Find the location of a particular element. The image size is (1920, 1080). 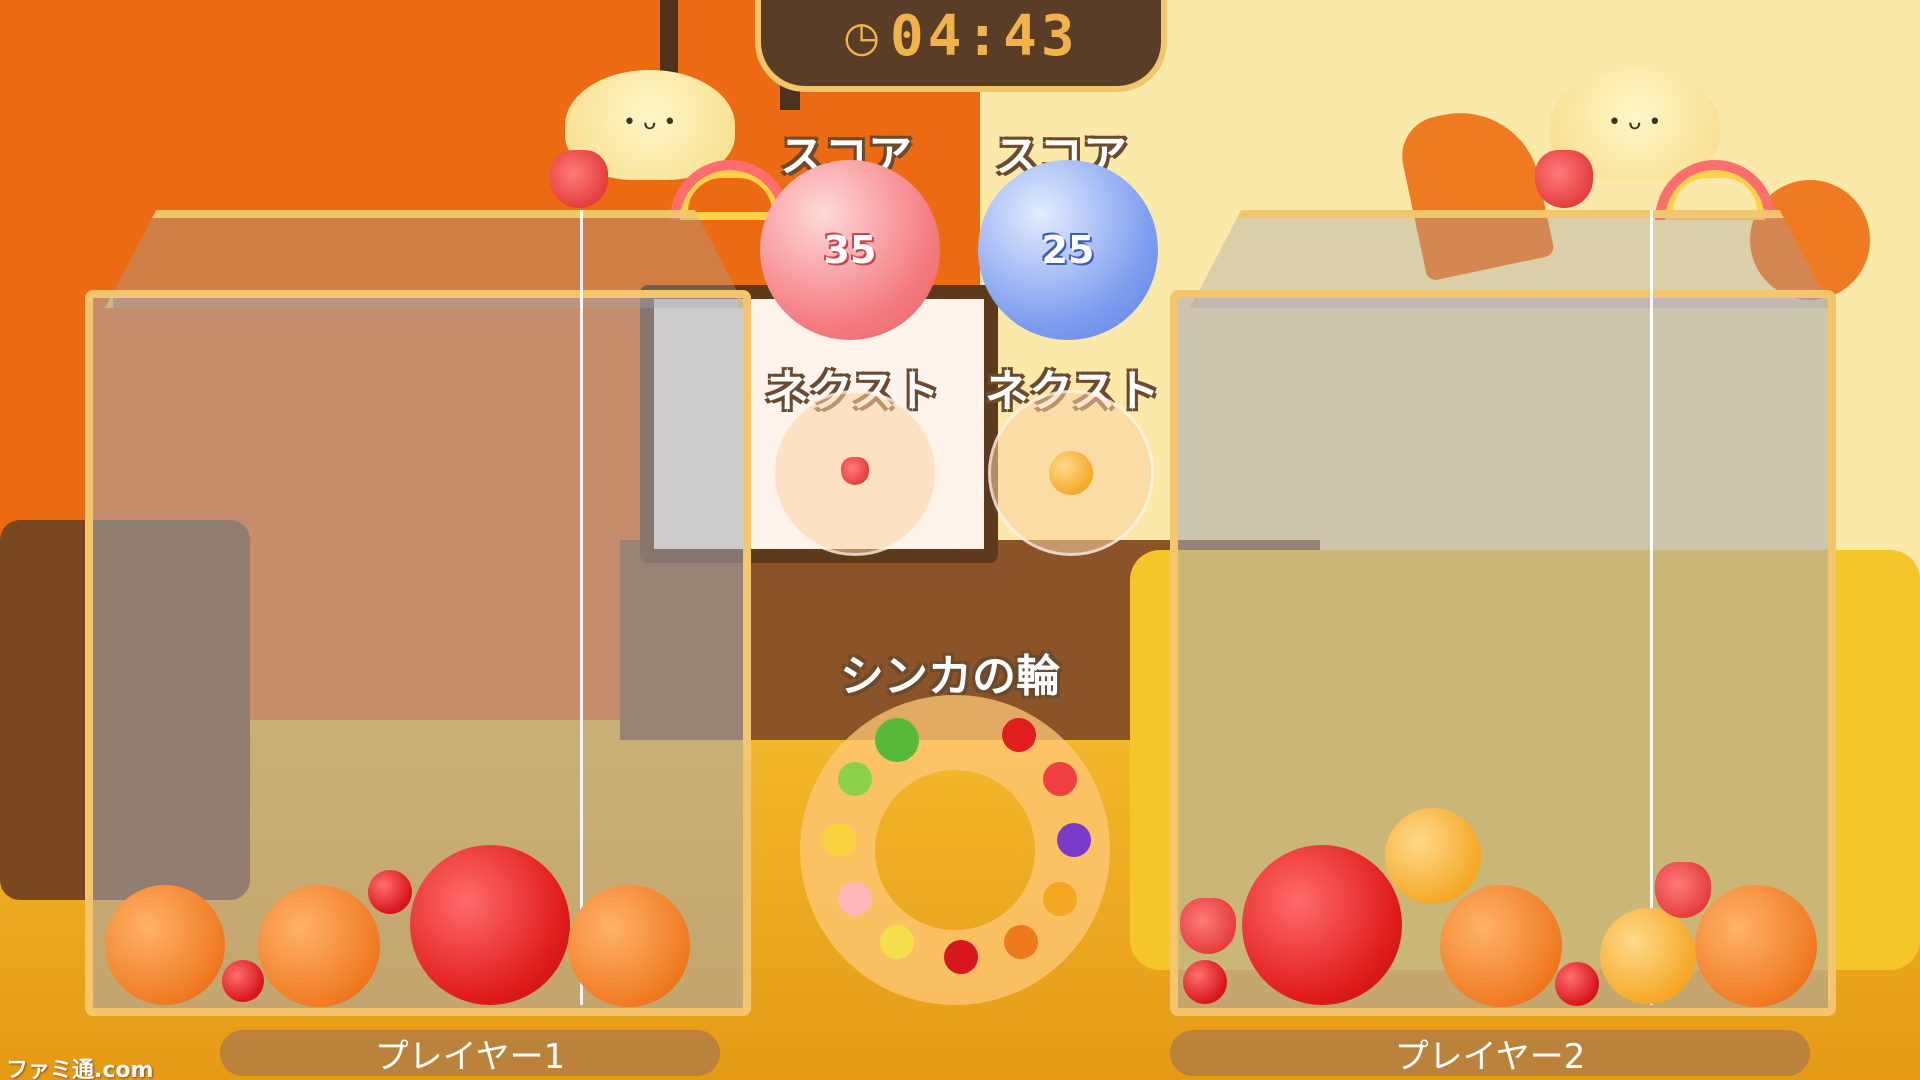

pear-icon is located at coordinates (897, 942).